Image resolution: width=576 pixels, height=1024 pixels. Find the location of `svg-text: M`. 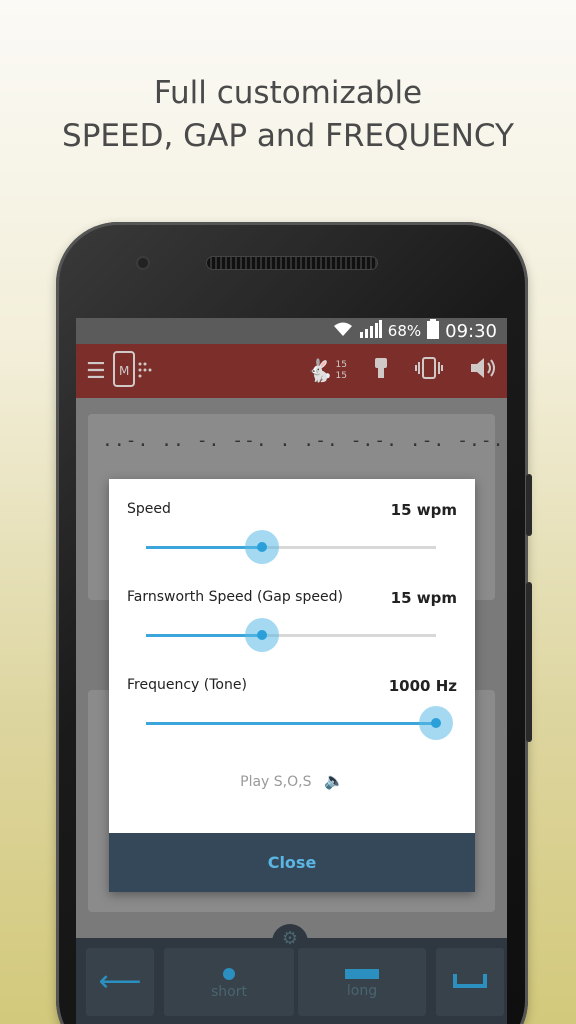

svg-text: M is located at coordinates (124, 371).